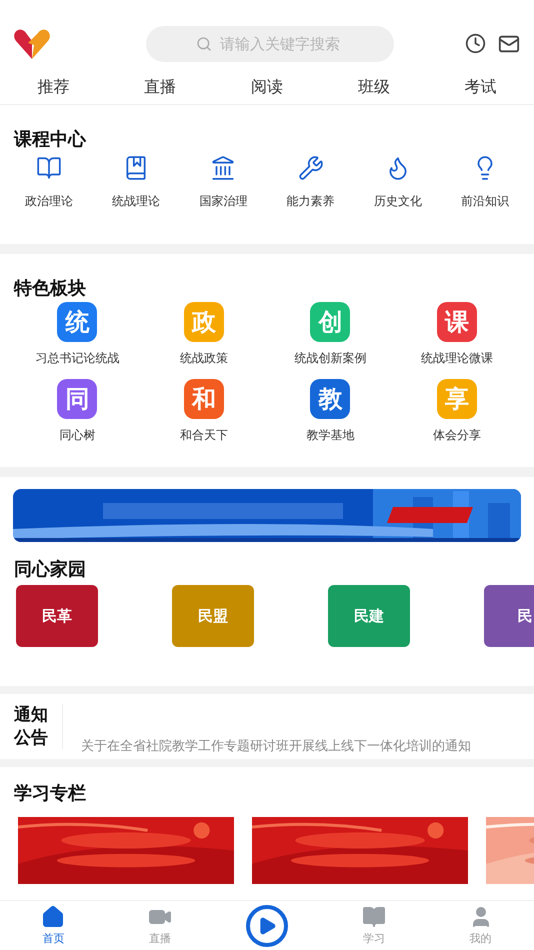 This screenshot has width=534, height=950. What do you see at coordinates (160, 87) in the screenshot?
I see `tab: 直播` at bounding box center [160, 87].